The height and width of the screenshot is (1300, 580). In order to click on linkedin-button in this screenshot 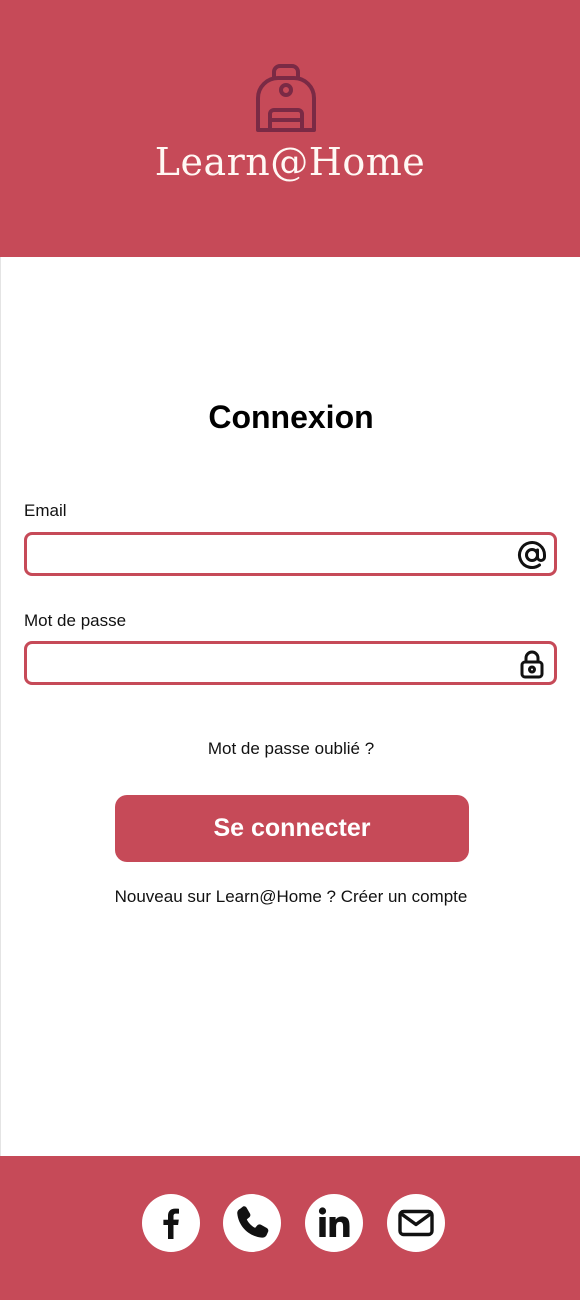, I will do `click(334, 1223)`.